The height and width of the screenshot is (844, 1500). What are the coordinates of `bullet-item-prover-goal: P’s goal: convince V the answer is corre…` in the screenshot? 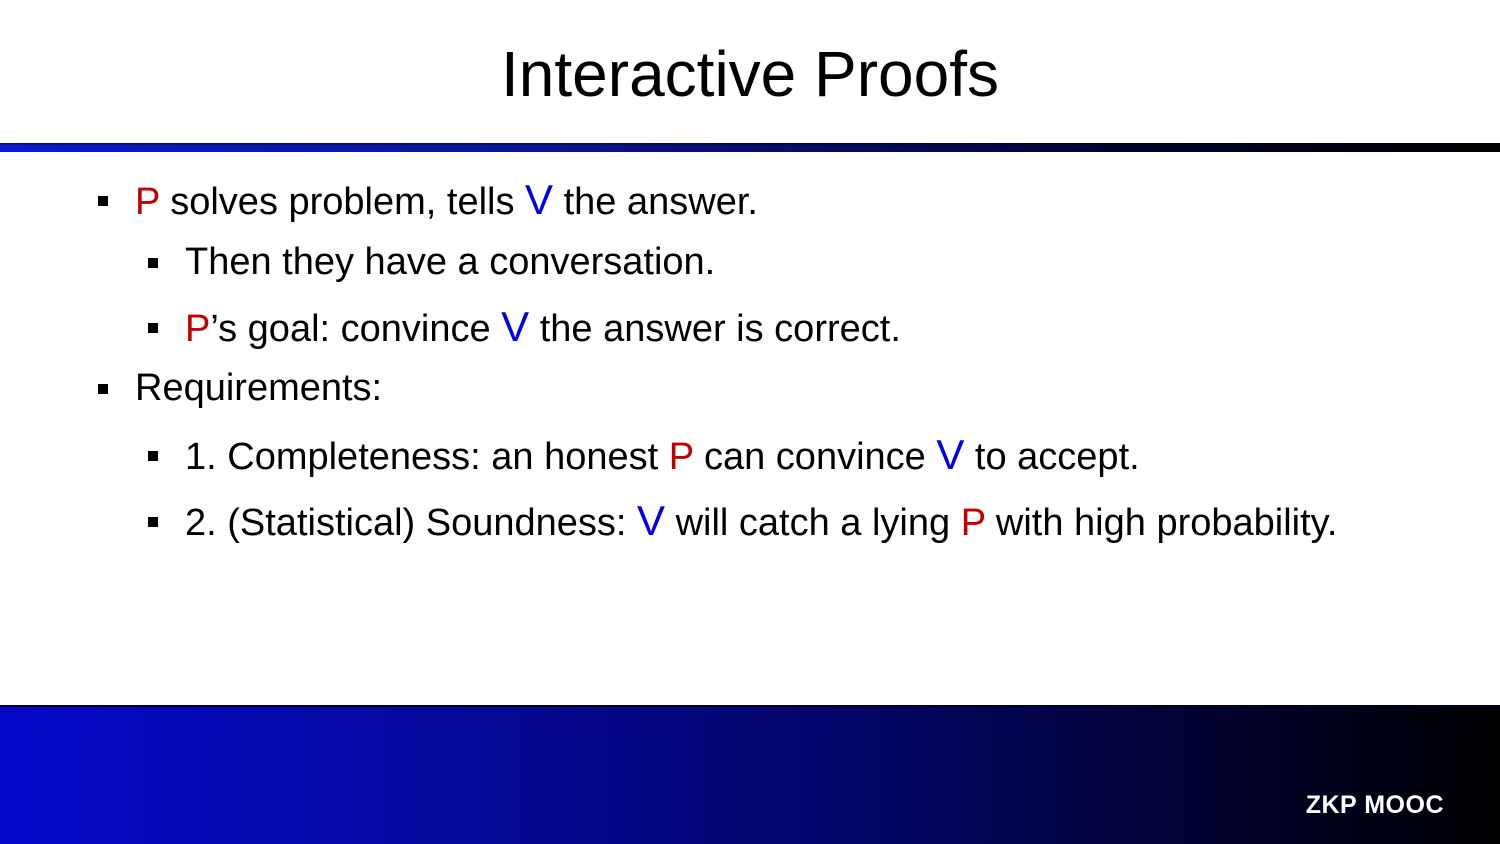 It's located at (524, 327).